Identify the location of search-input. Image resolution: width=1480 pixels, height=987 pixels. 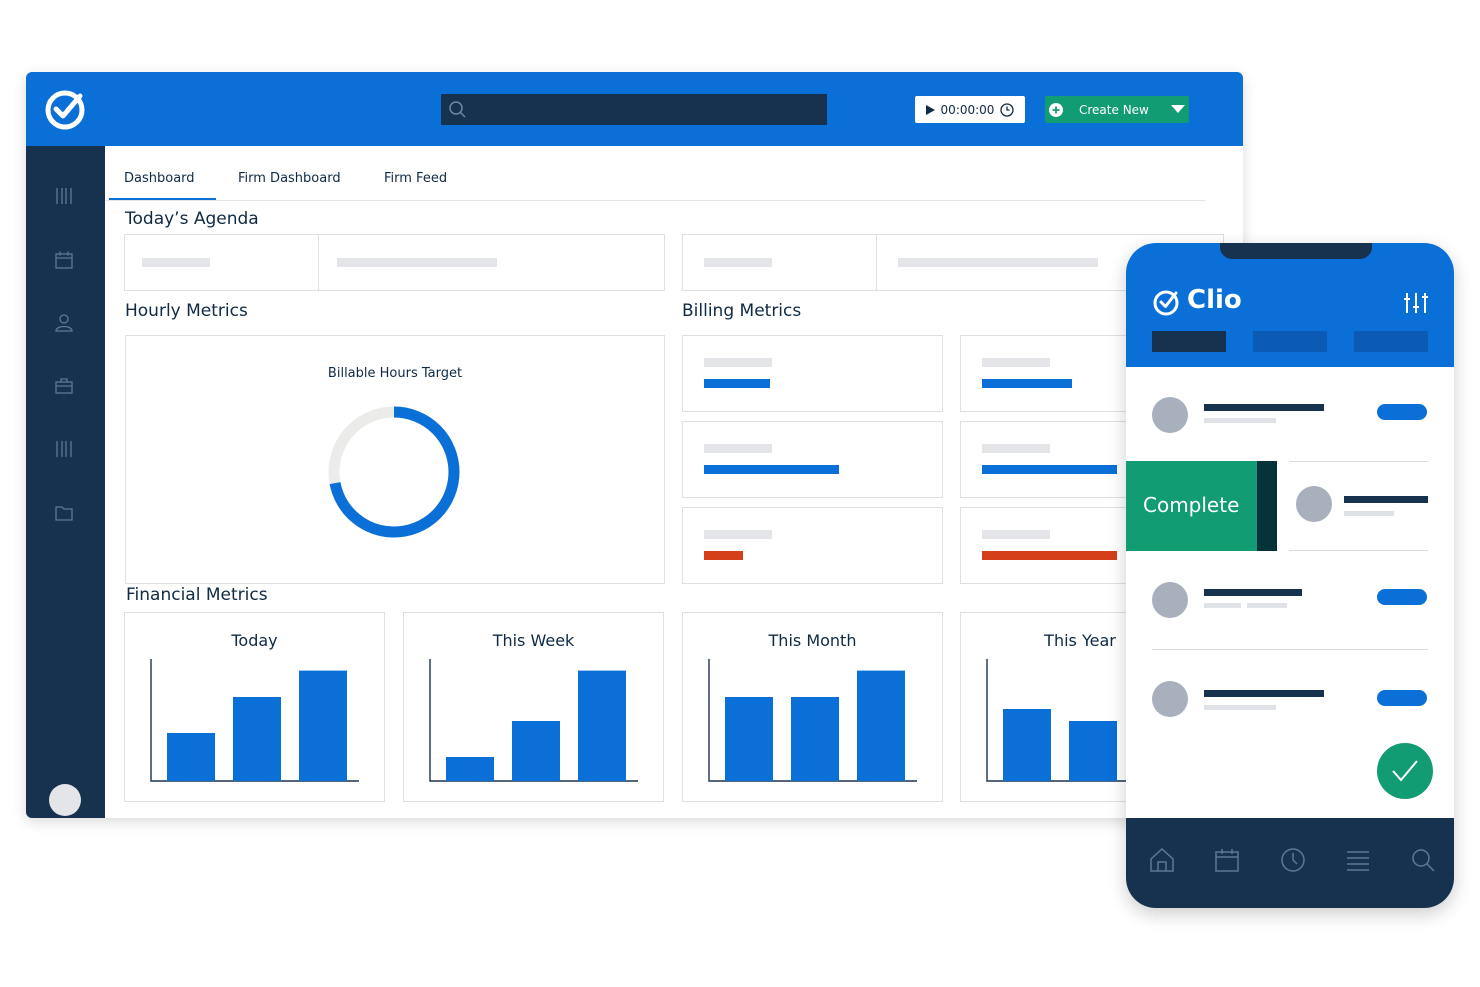
(634, 109).